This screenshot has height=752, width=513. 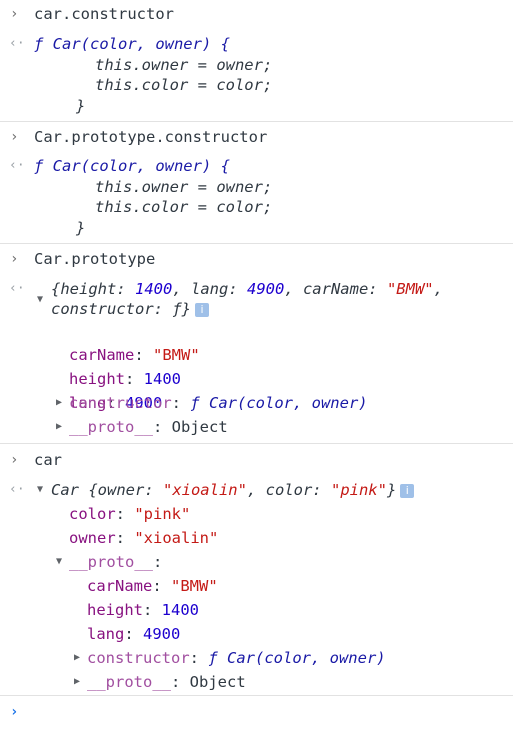 I want to click on console-input: car.constructor, so click(x=104, y=14).